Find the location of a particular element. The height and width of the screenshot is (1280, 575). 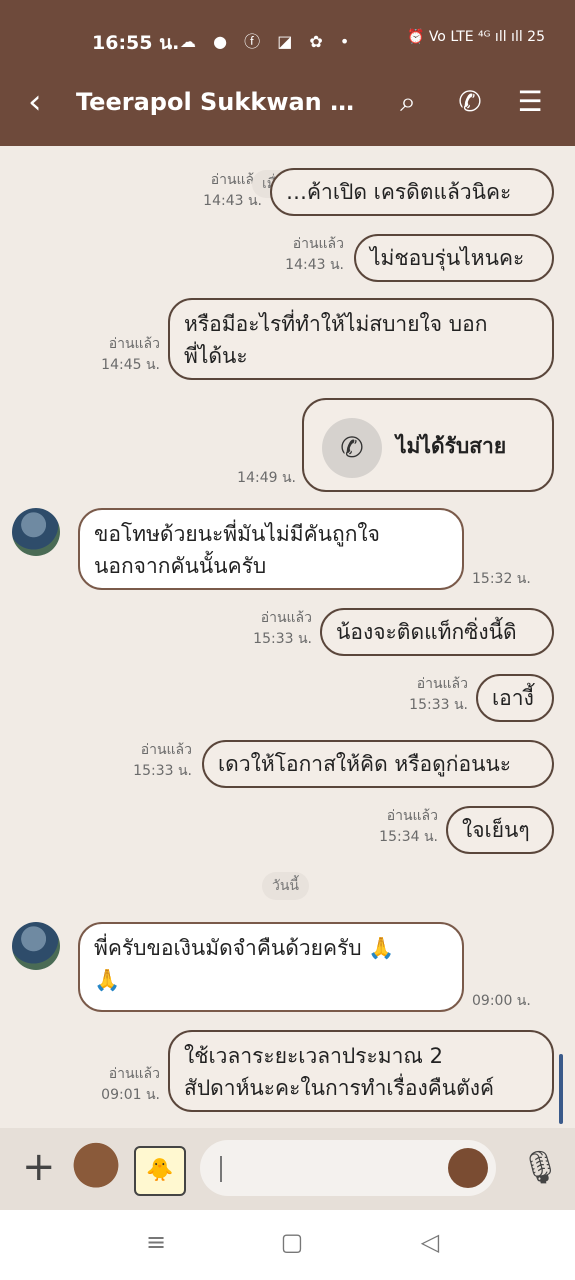

message-text: เดวให้โอกาสให้คิด หรือดูก่อนนะ is located at coordinates (365, 764).